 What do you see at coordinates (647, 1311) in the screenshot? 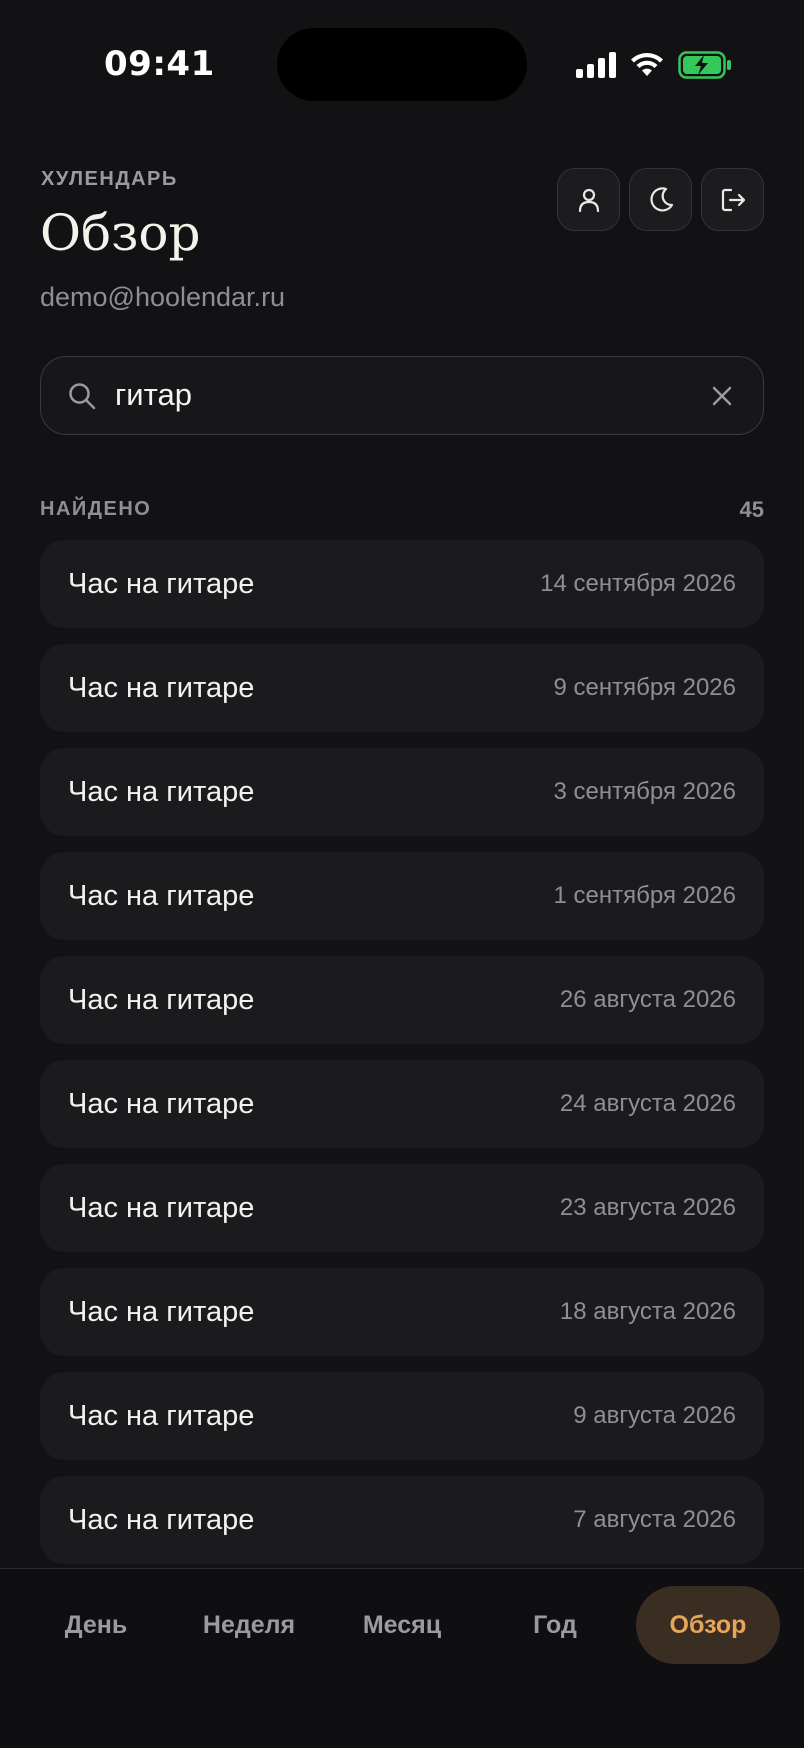
I see `result-date: 18 августа 2026` at bounding box center [647, 1311].